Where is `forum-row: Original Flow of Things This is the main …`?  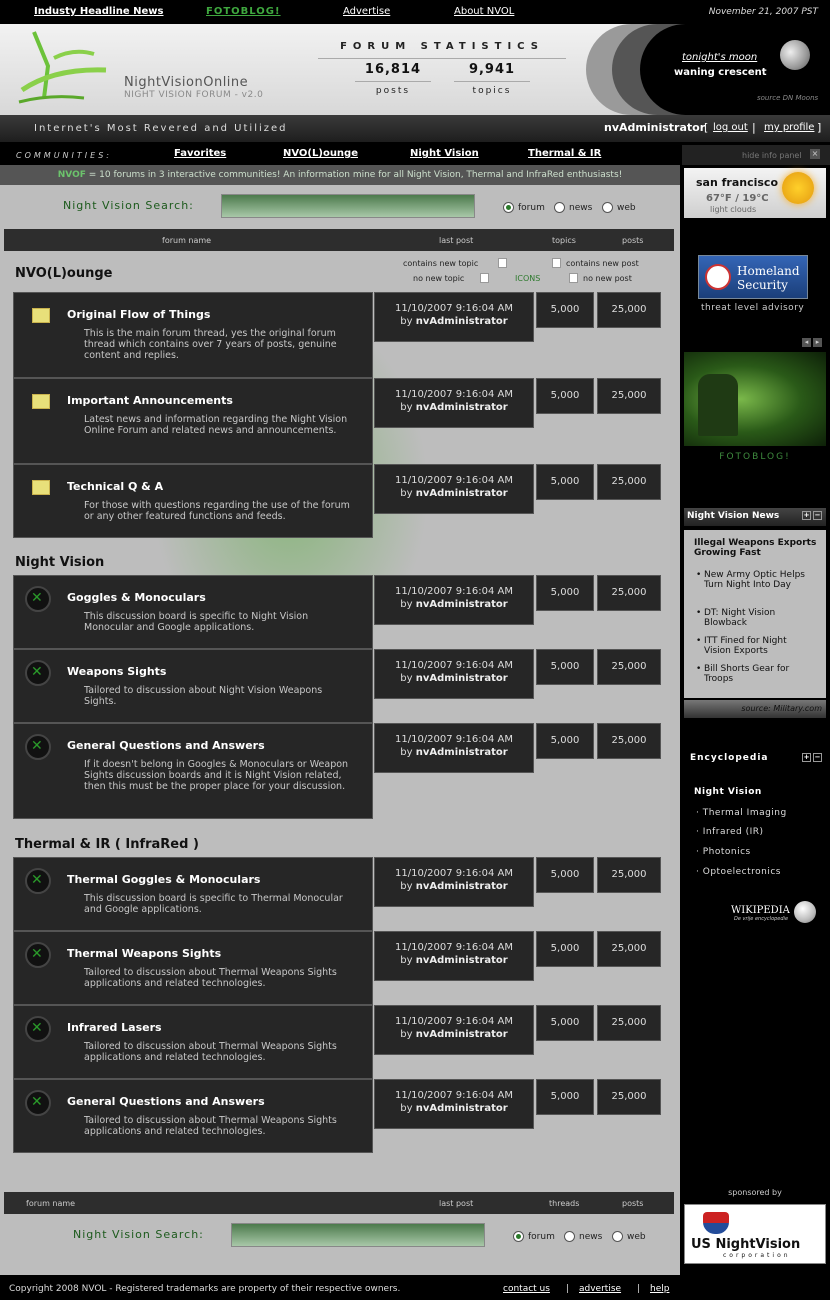 forum-row: Original Flow of Things This is the main … is located at coordinates (193, 335).